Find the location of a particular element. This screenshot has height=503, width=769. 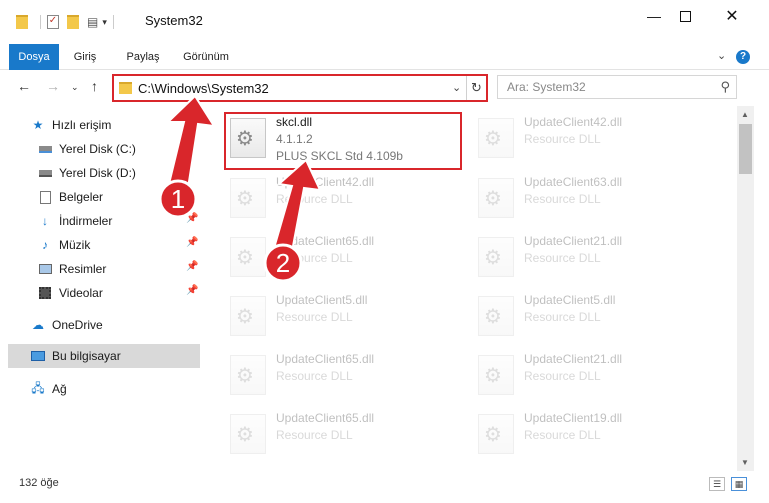

maximize-button is located at coordinates (685, 16).